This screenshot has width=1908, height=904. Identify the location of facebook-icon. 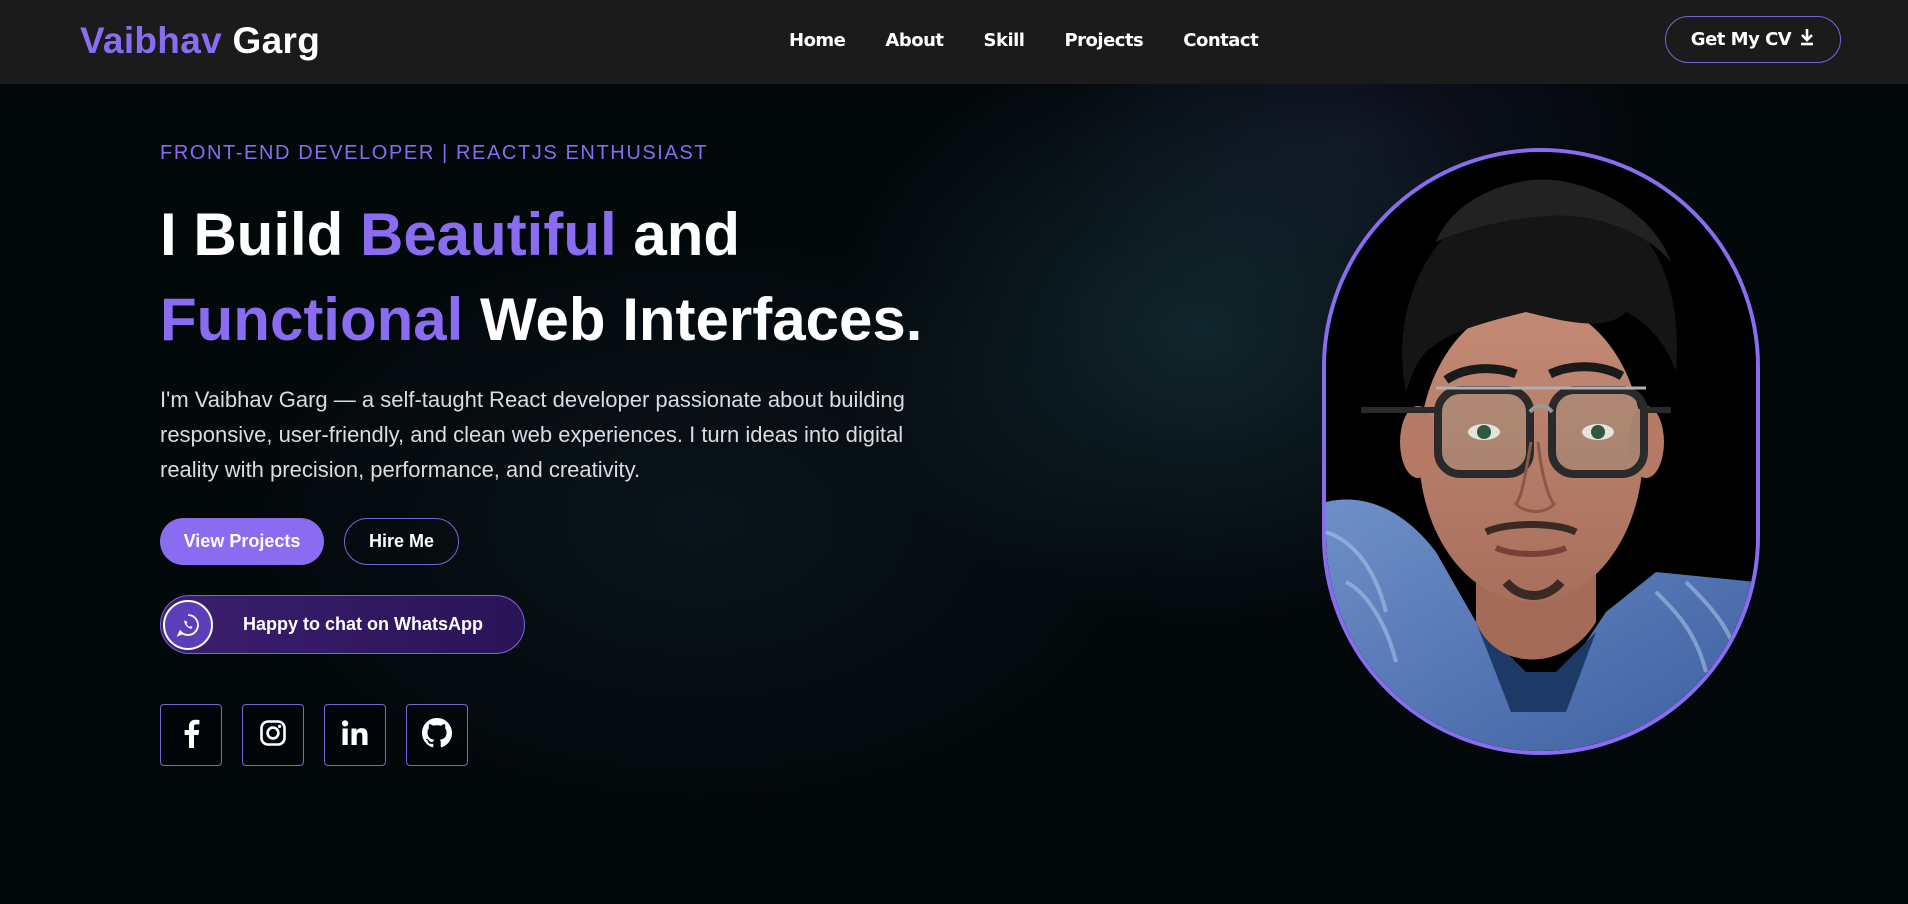
(191, 735).